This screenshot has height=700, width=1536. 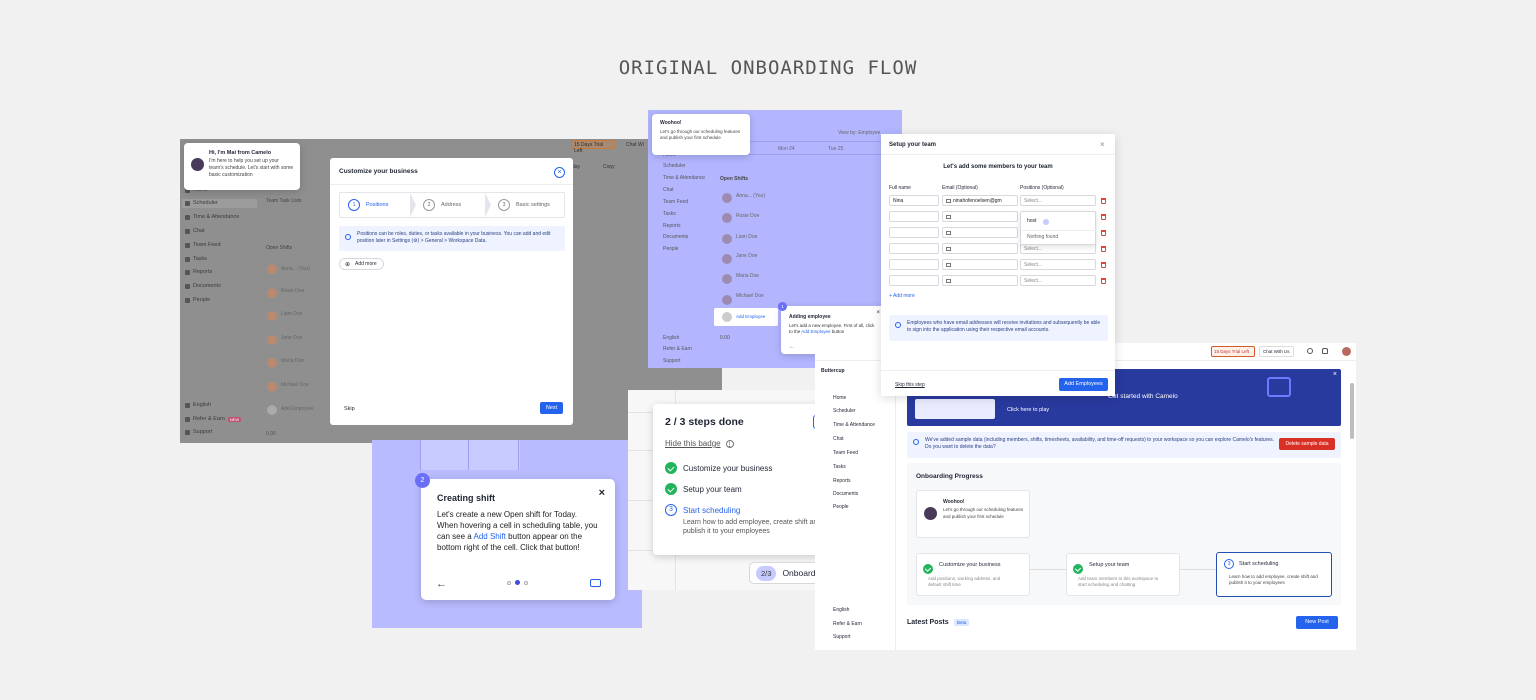 What do you see at coordinates (489, 536) in the screenshot?
I see `add-shift-link: Add Shift` at bounding box center [489, 536].